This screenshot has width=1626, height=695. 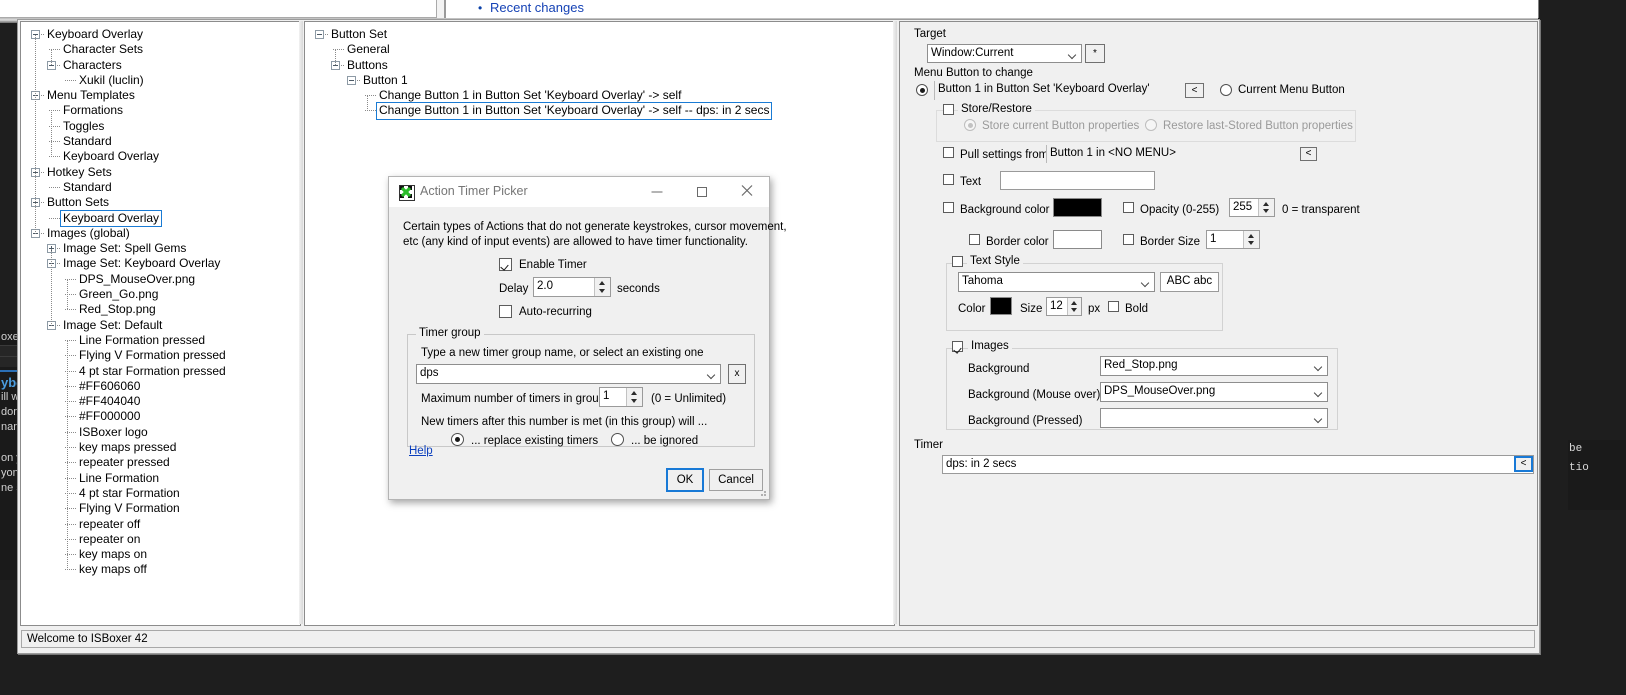 What do you see at coordinates (119, 477) in the screenshot?
I see `tree-item-label: Line Formation` at bounding box center [119, 477].